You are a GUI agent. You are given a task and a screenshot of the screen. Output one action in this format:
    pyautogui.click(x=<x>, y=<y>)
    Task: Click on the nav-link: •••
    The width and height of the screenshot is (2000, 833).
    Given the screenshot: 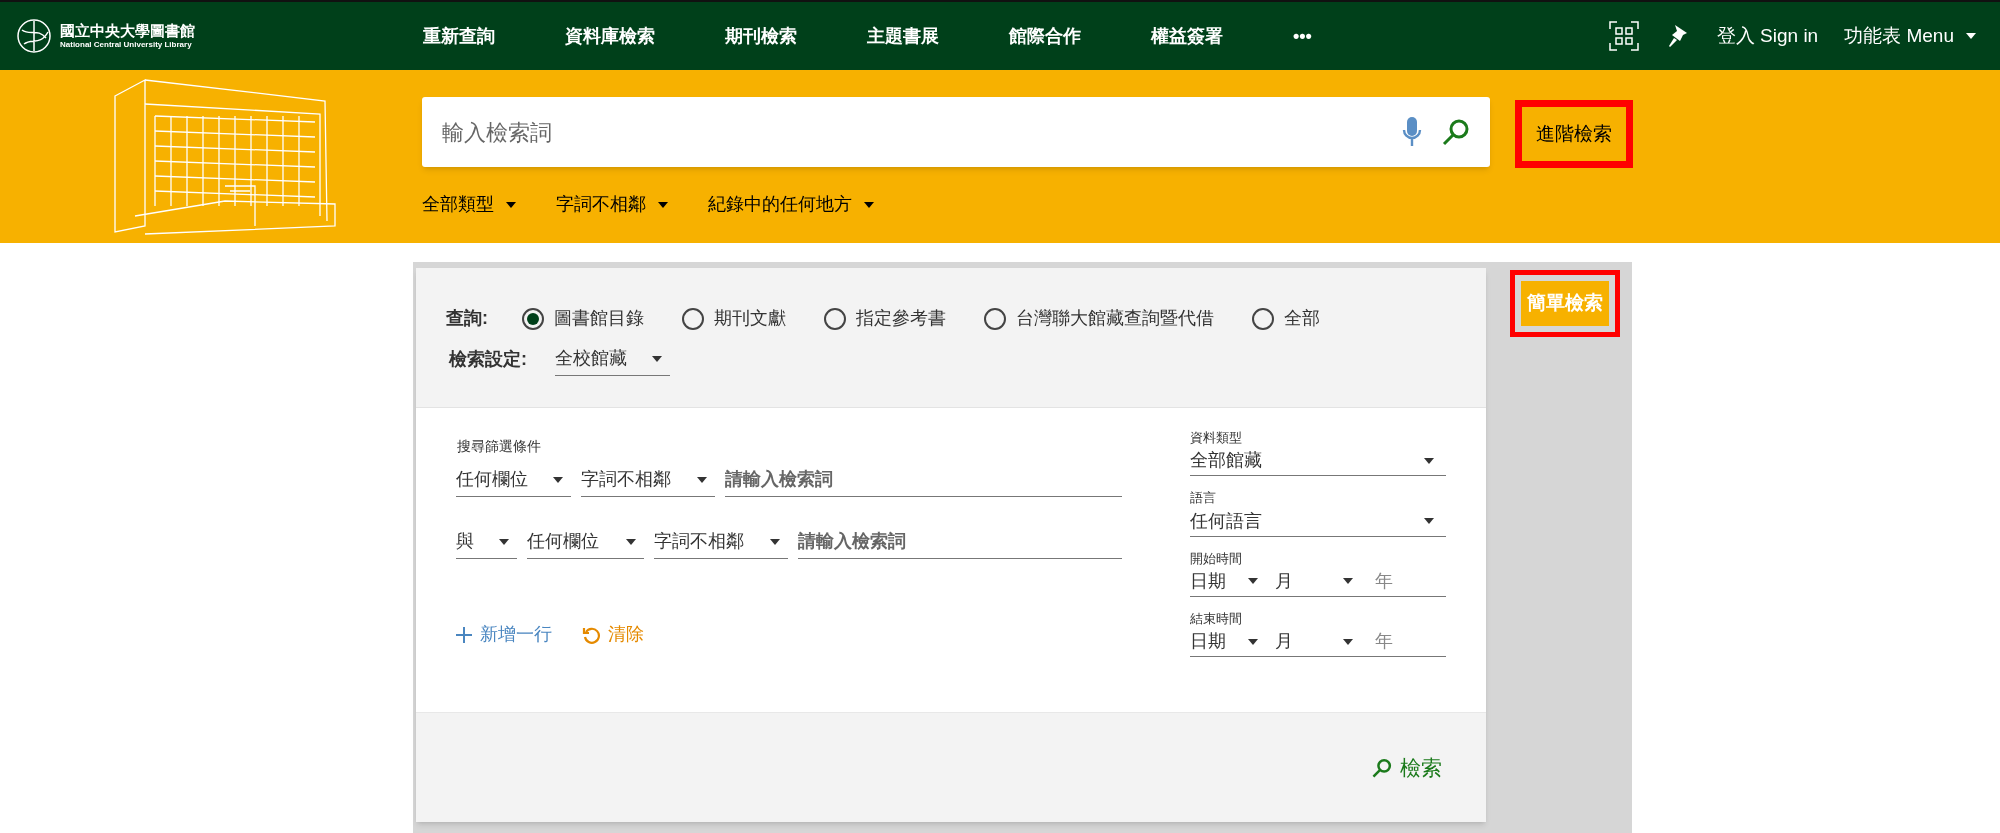 What is the action you would take?
    pyautogui.click(x=1302, y=36)
    